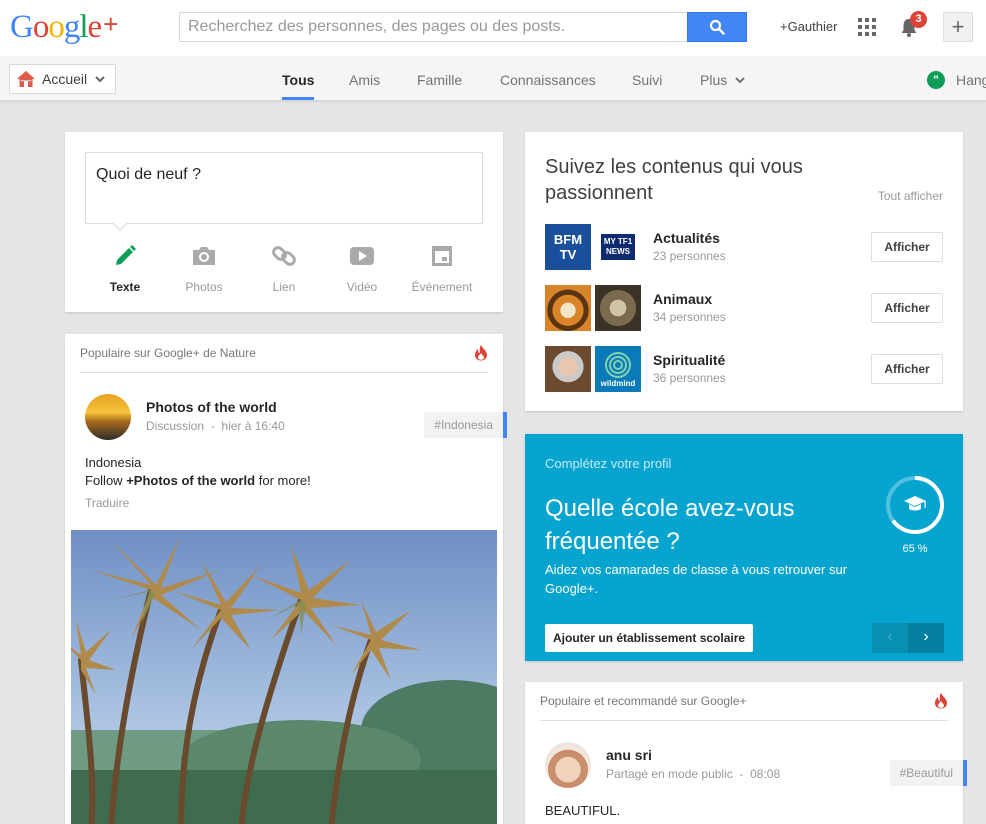 The height and width of the screenshot is (824, 986). What do you see at coordinates (298, 98) in the screenshot?
I see `active-tab-indicator` at bounding box center [298, 98].